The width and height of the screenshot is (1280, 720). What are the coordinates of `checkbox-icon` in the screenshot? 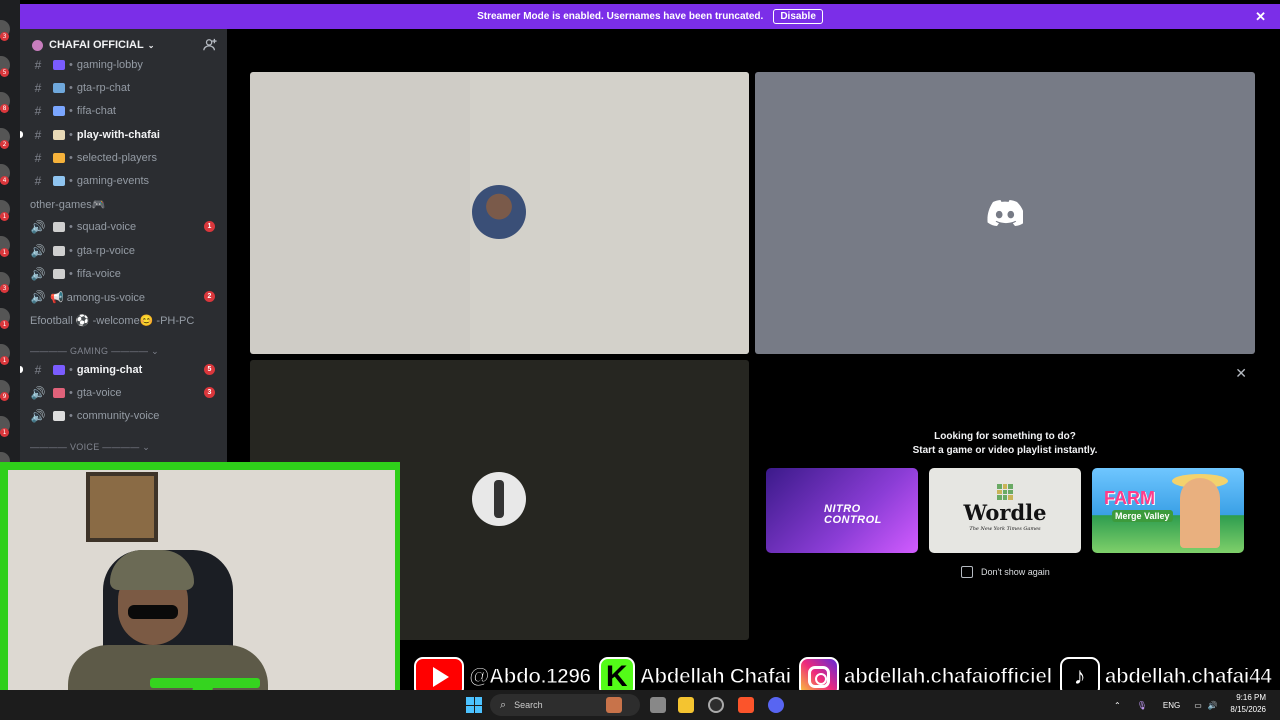 It's located at (967, 572).